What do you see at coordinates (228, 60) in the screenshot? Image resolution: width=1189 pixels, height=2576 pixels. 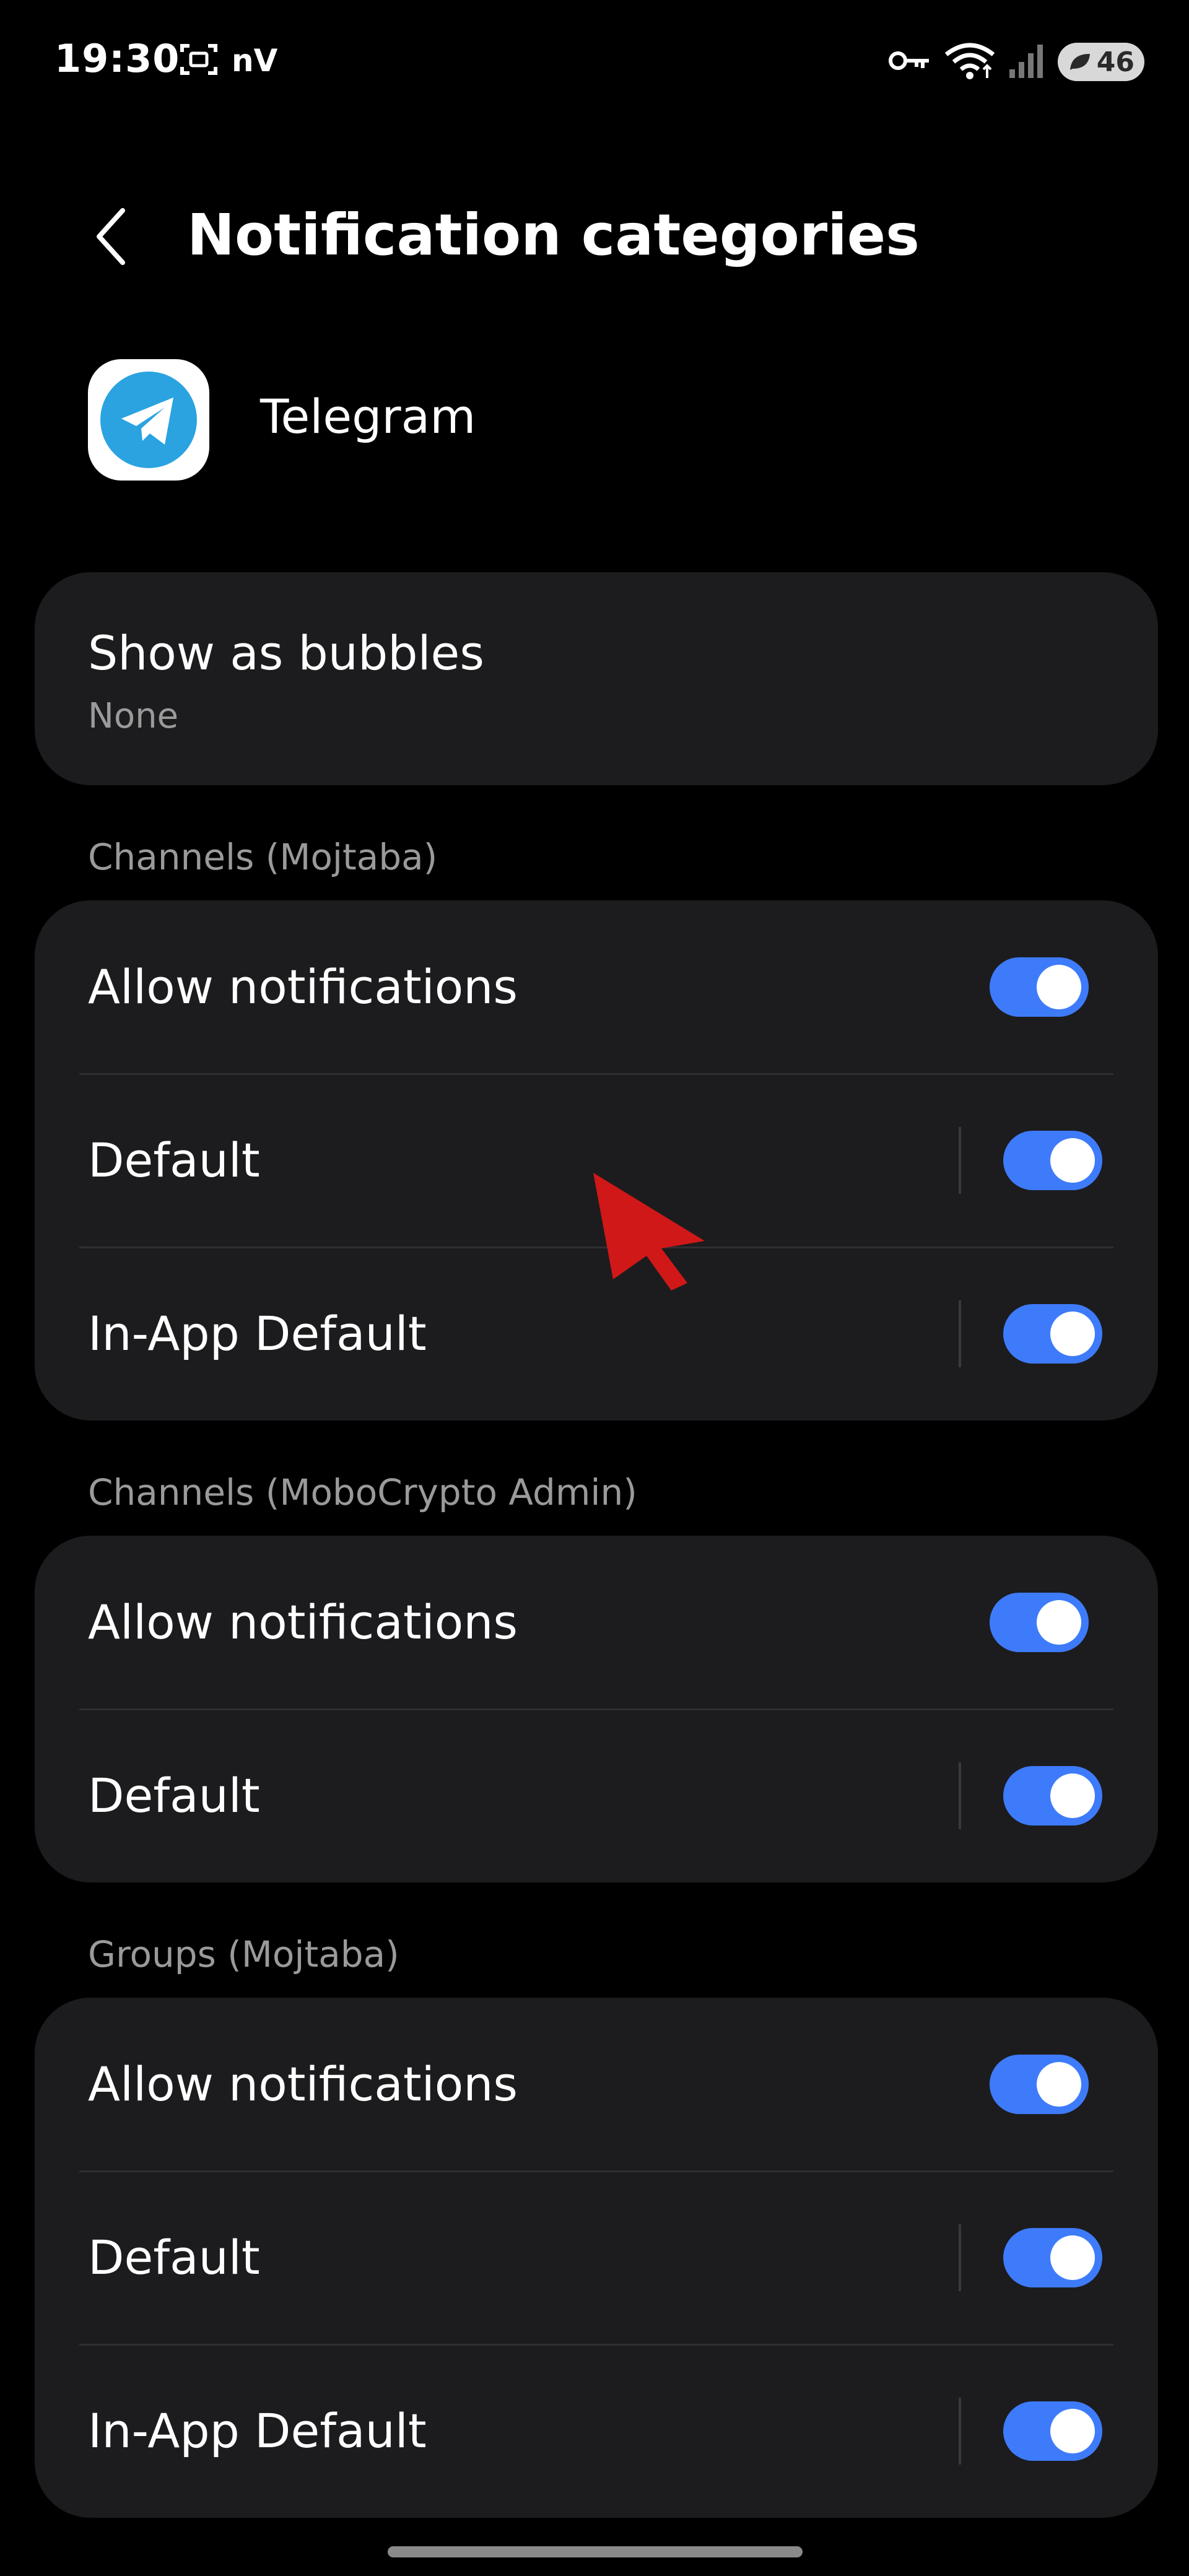 I see `status-left-icons: nV` at bounding box center [228, 60].